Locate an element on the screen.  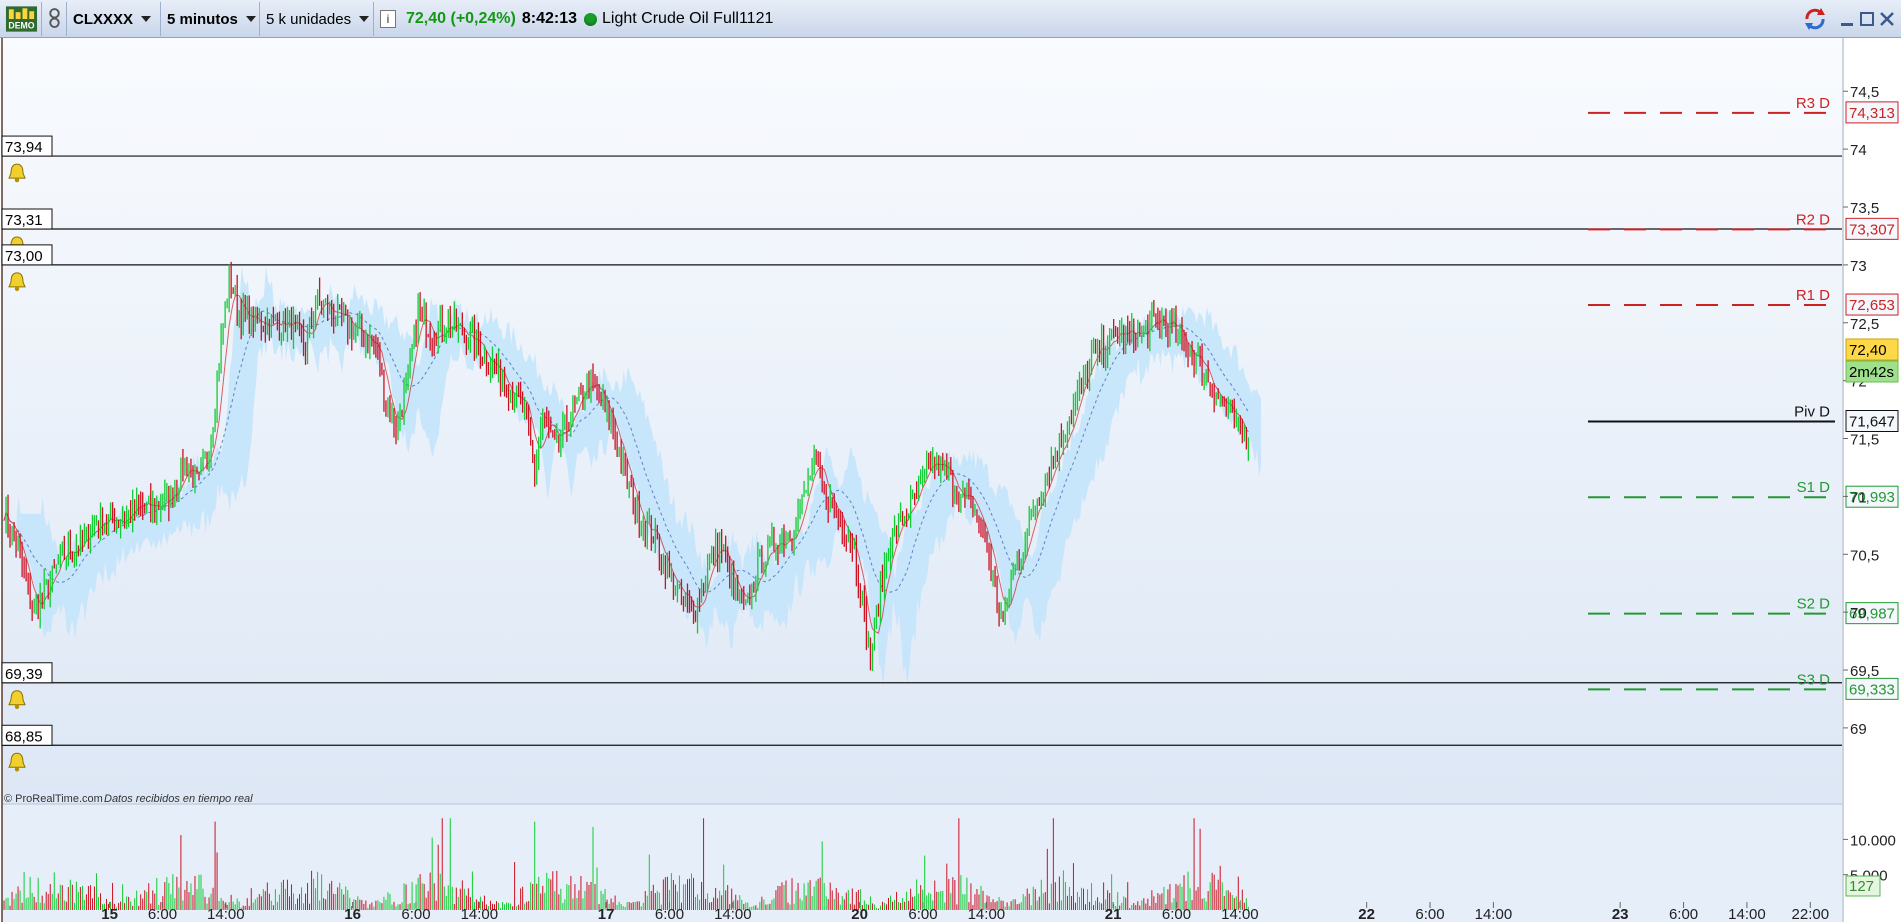
pivot-name: R3 D is located at coordinates (1813, 103).